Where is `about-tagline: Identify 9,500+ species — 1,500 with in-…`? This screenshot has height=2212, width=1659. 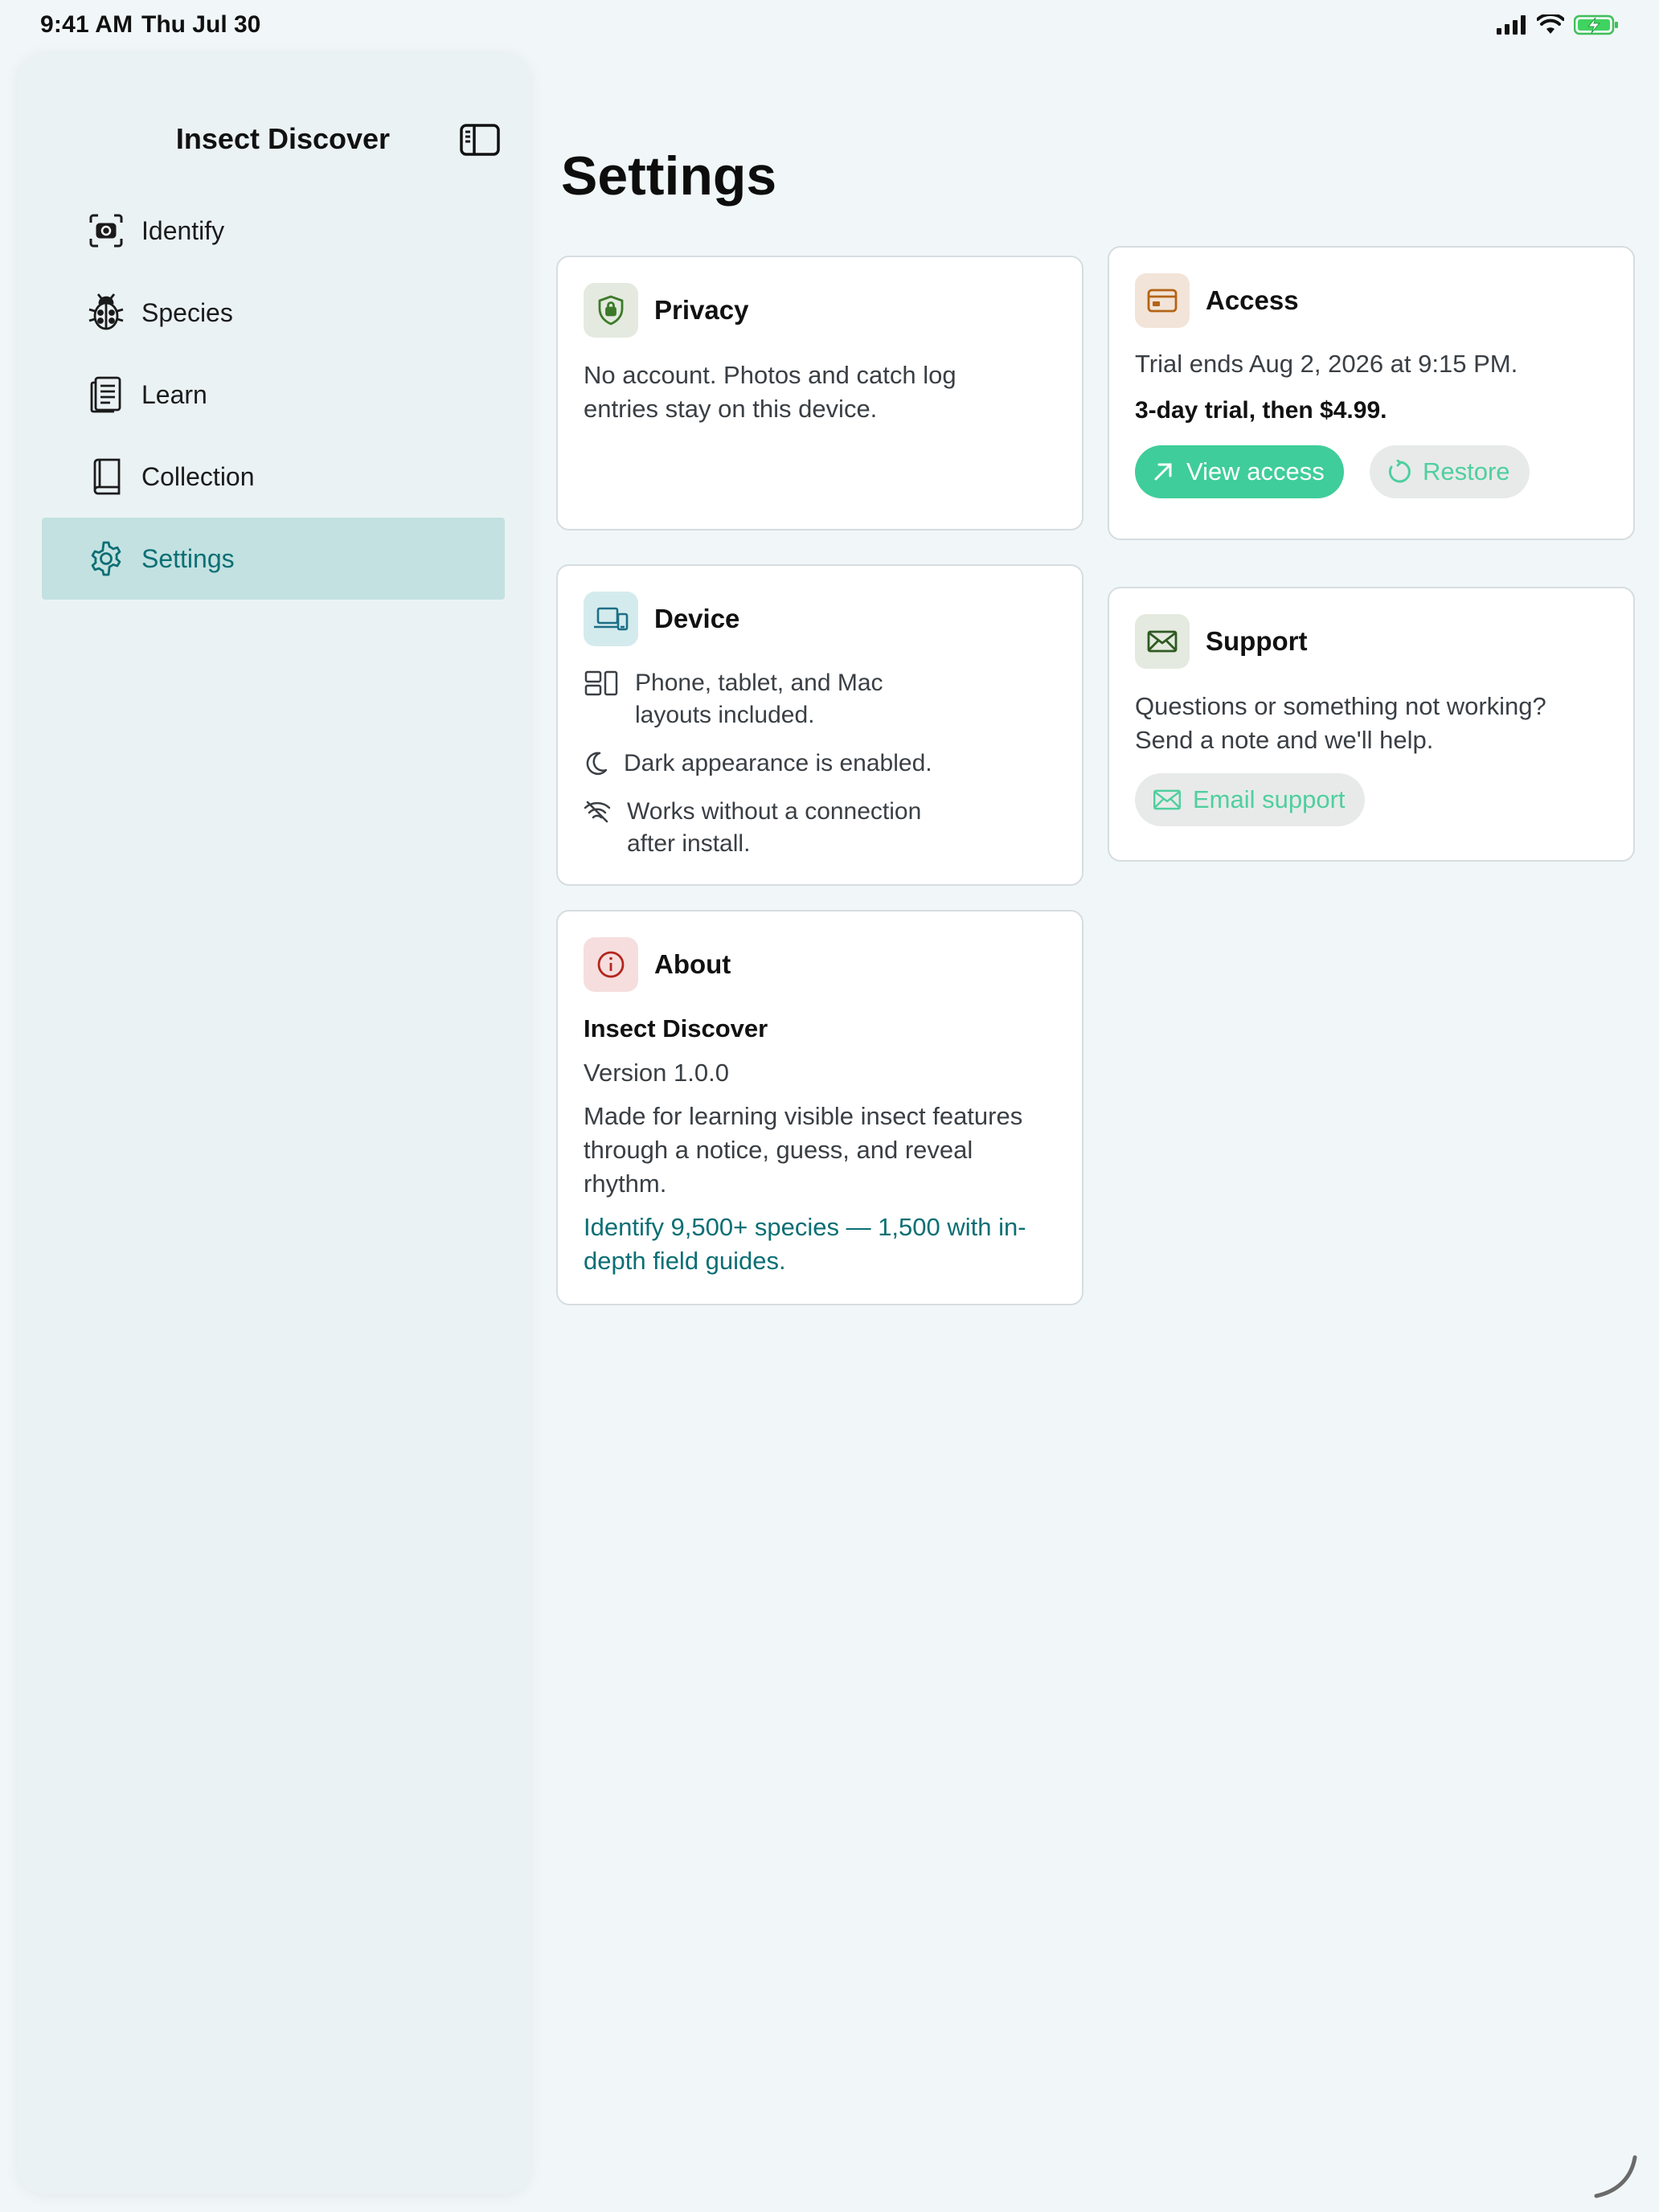
about-tagline: Identify 9,500+ species — 1,500 with in-… is located at coordinates (805, 1244).